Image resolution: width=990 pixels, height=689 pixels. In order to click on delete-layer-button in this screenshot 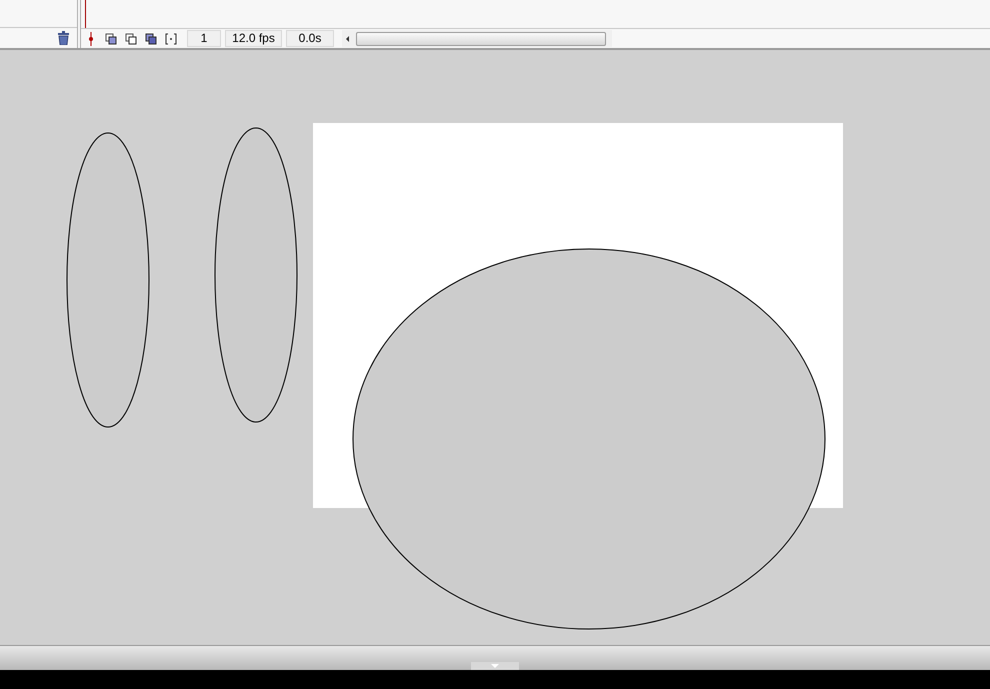, I will do `click(63, 38)`.